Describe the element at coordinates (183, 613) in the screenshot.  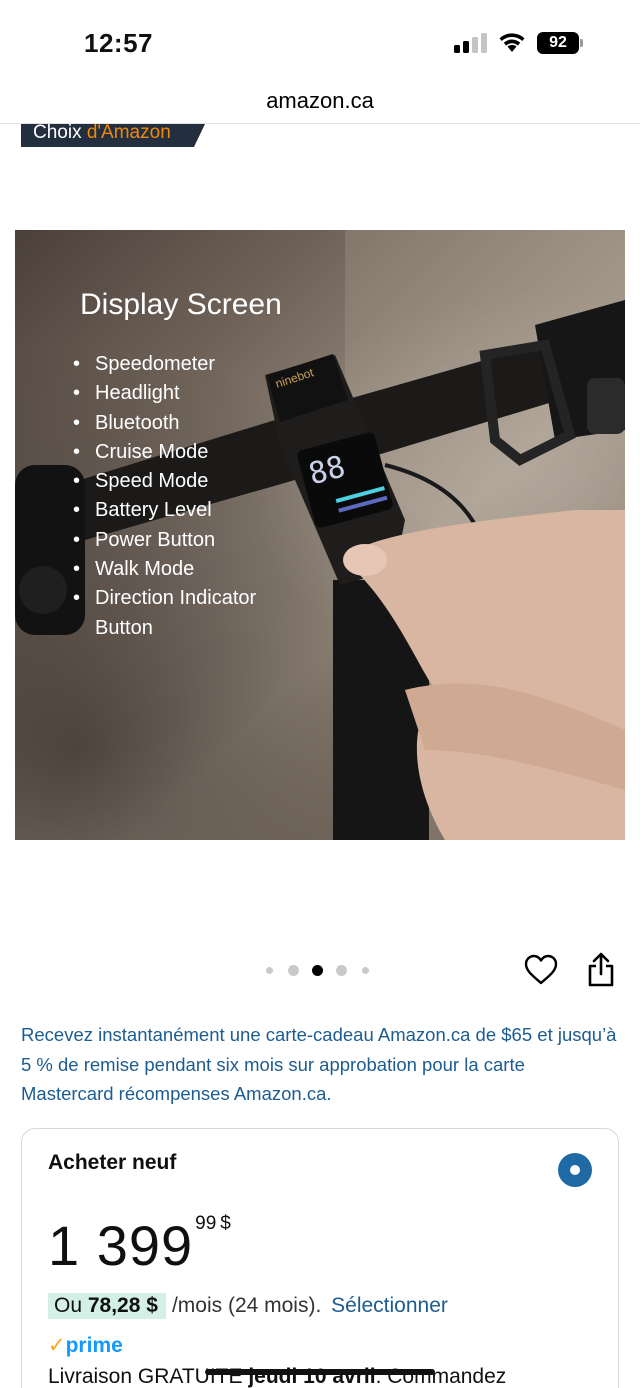
I see `feature-item: Direction Indicator Button` at that location.